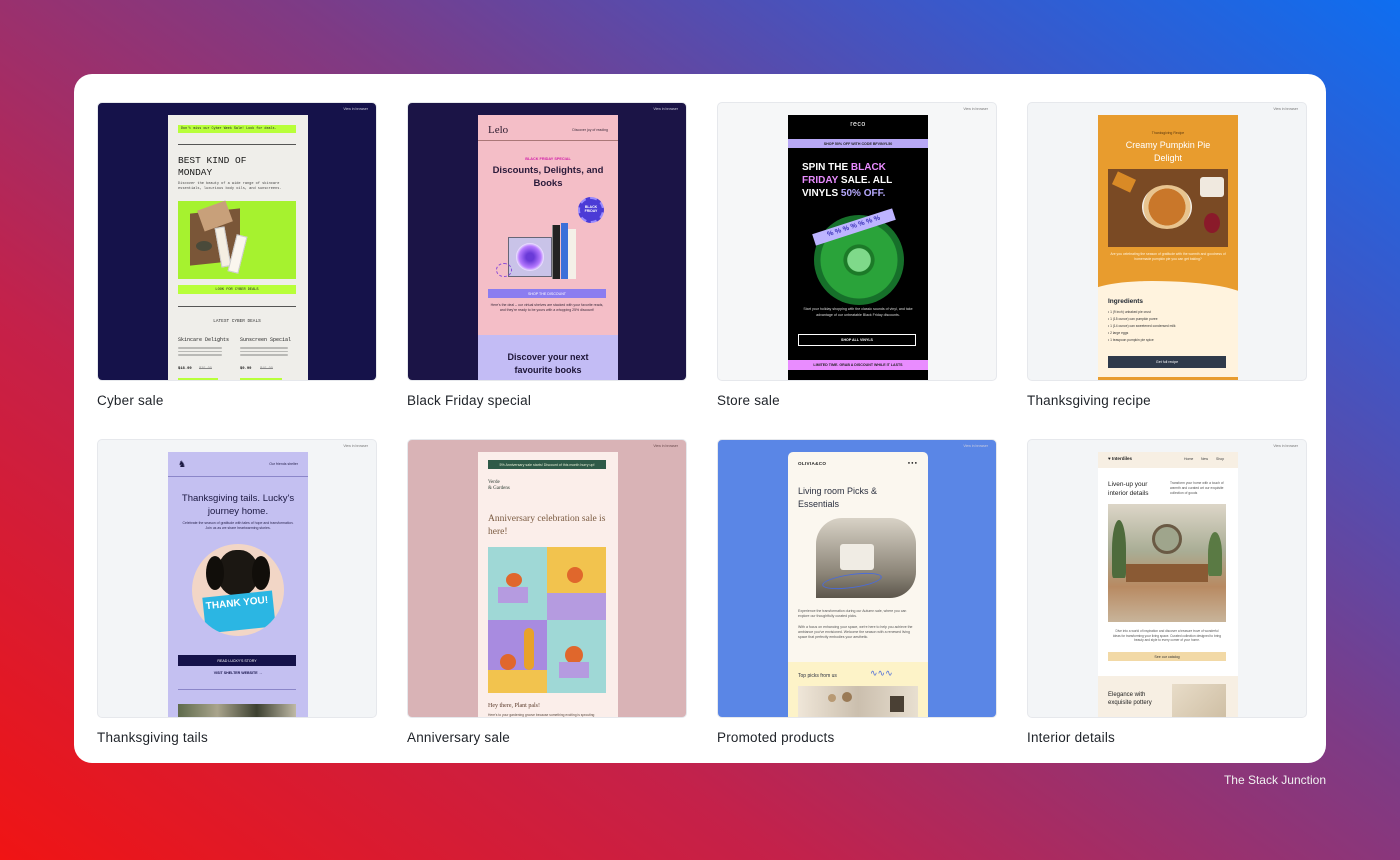  I want to click on squiggle-decoration: ∿∿∿, so click(881, 673).